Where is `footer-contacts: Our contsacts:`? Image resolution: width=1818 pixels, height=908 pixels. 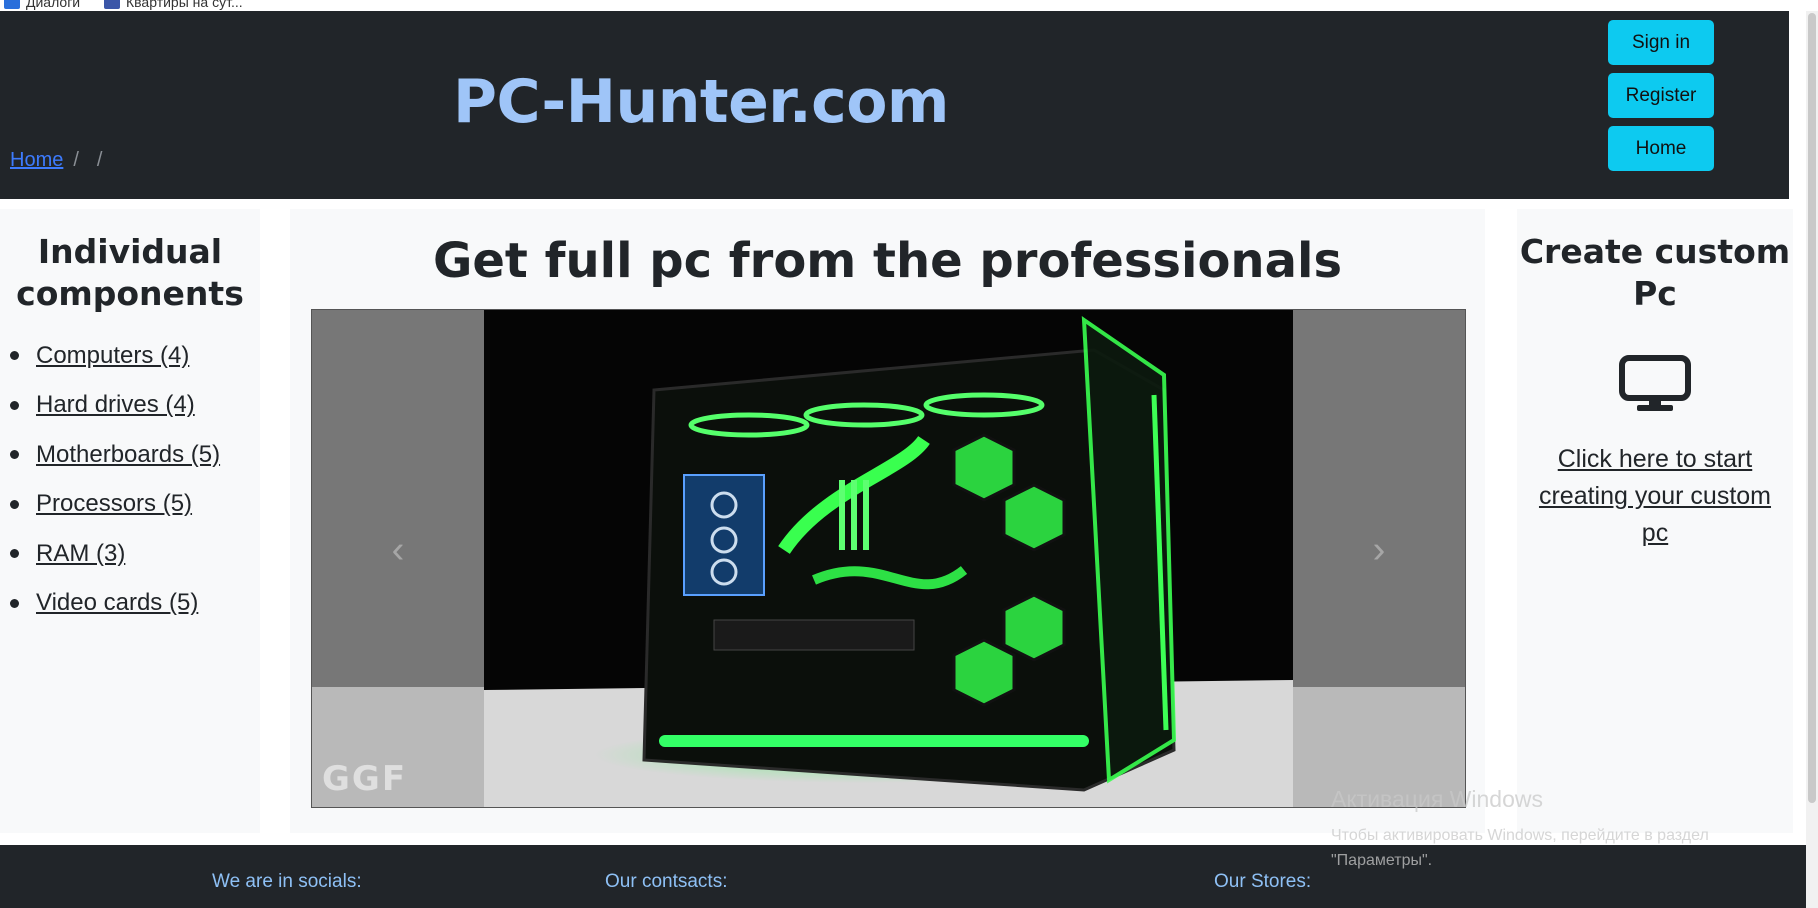 footer-contacts: Our contsacts: is located at coordinates (666, 881).